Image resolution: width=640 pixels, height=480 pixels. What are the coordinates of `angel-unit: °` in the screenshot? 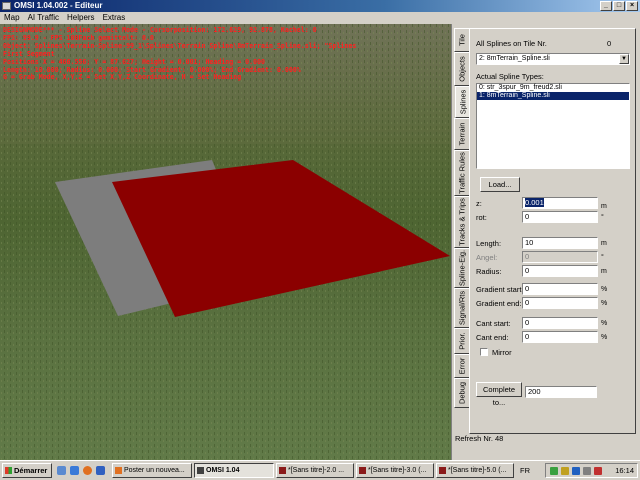 It's located at (602, 257).